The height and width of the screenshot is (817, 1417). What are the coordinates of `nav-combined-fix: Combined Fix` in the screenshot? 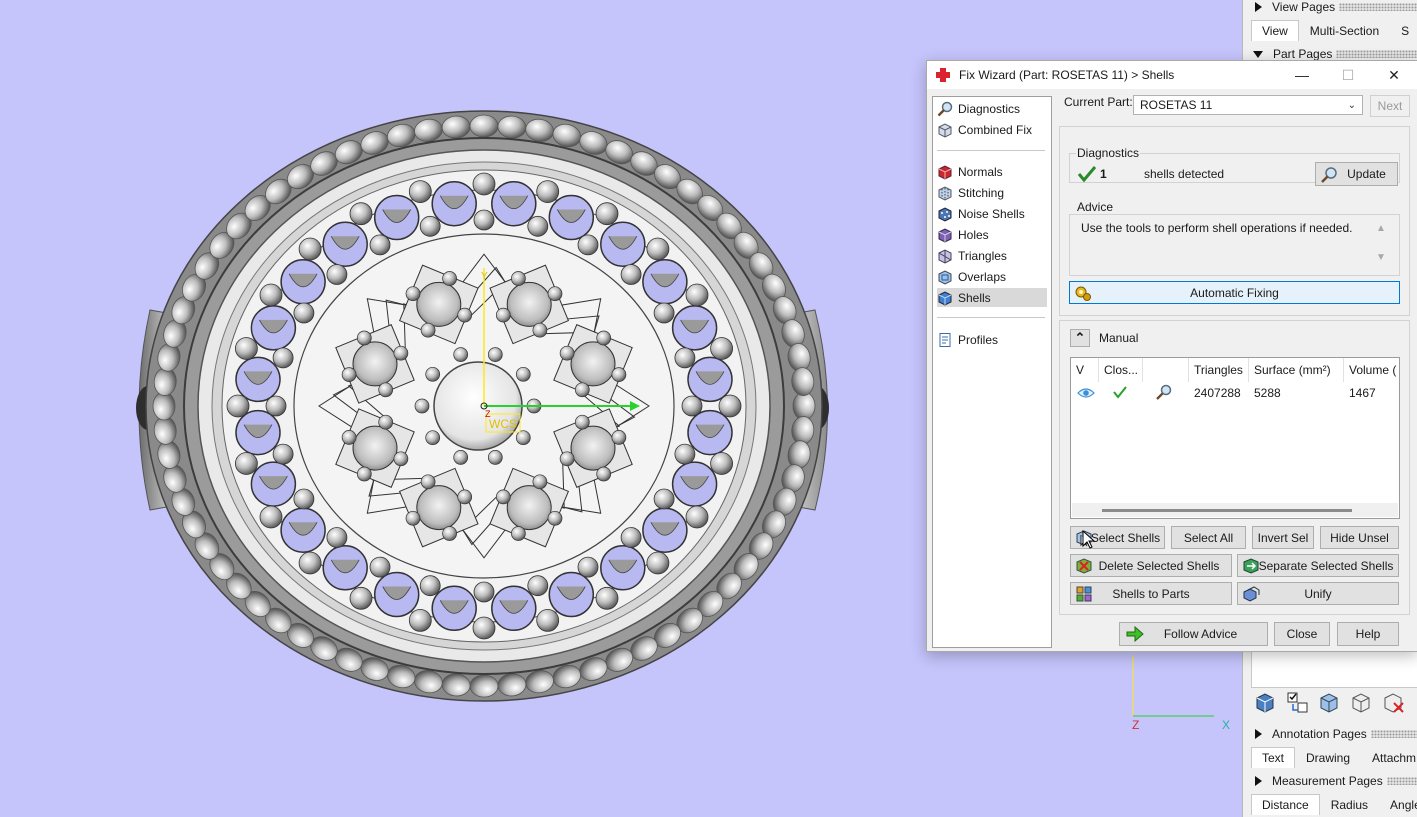 It's located at (992, 129).